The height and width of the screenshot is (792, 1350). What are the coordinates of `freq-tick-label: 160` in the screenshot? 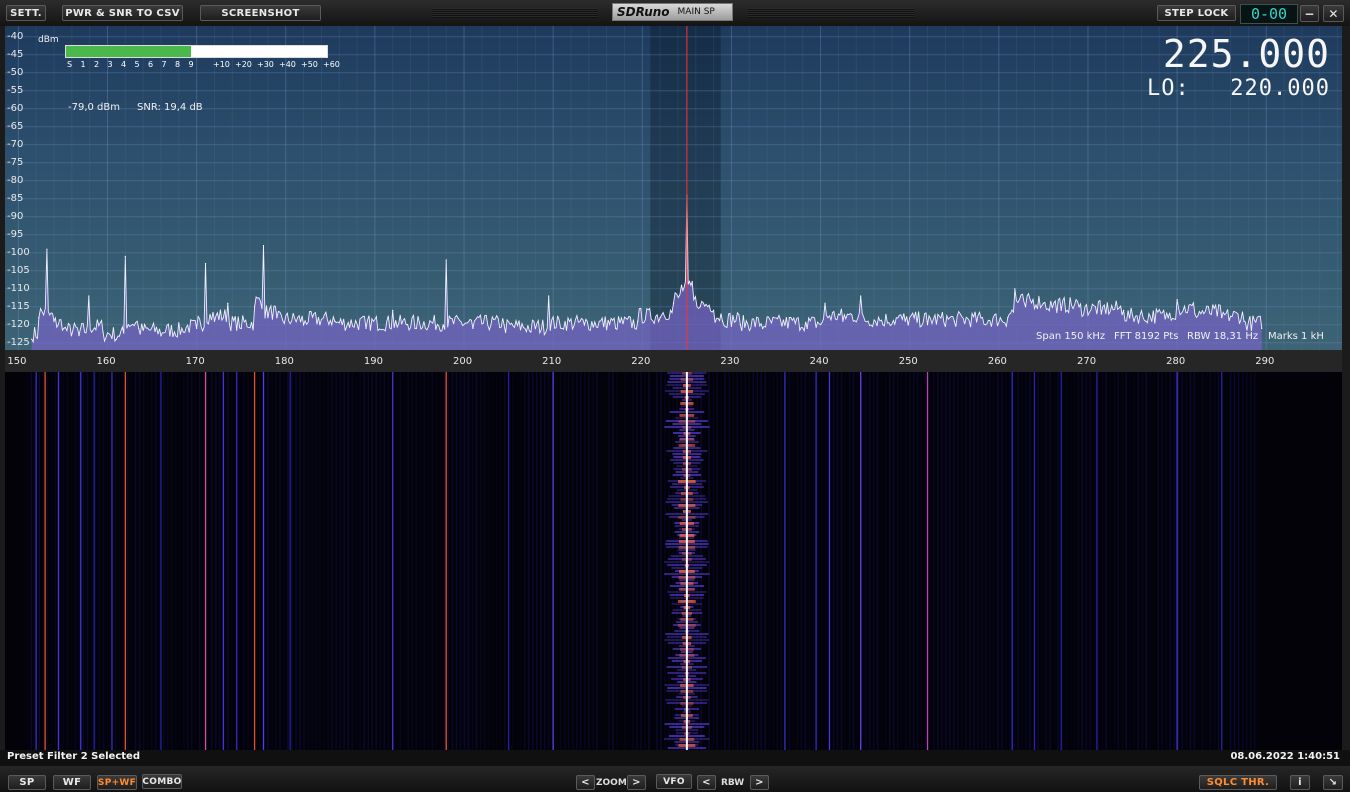 It's located at (106, 361).